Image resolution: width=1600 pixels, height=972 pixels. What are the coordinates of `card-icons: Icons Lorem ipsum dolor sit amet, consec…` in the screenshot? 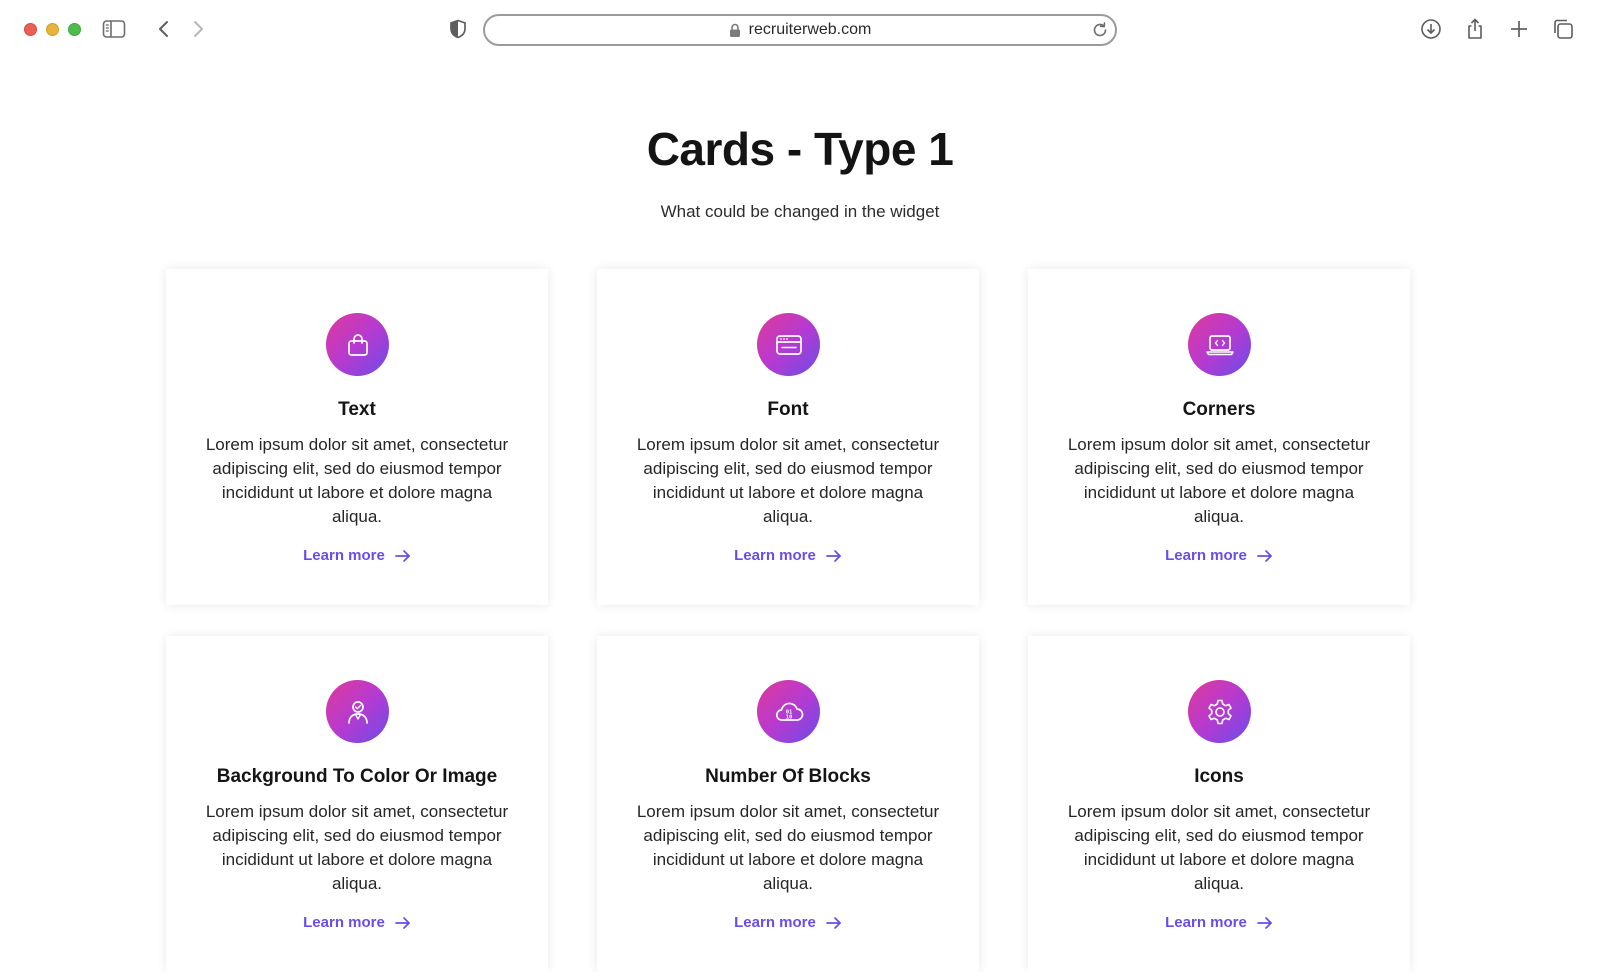 It's located at (1219, 804).